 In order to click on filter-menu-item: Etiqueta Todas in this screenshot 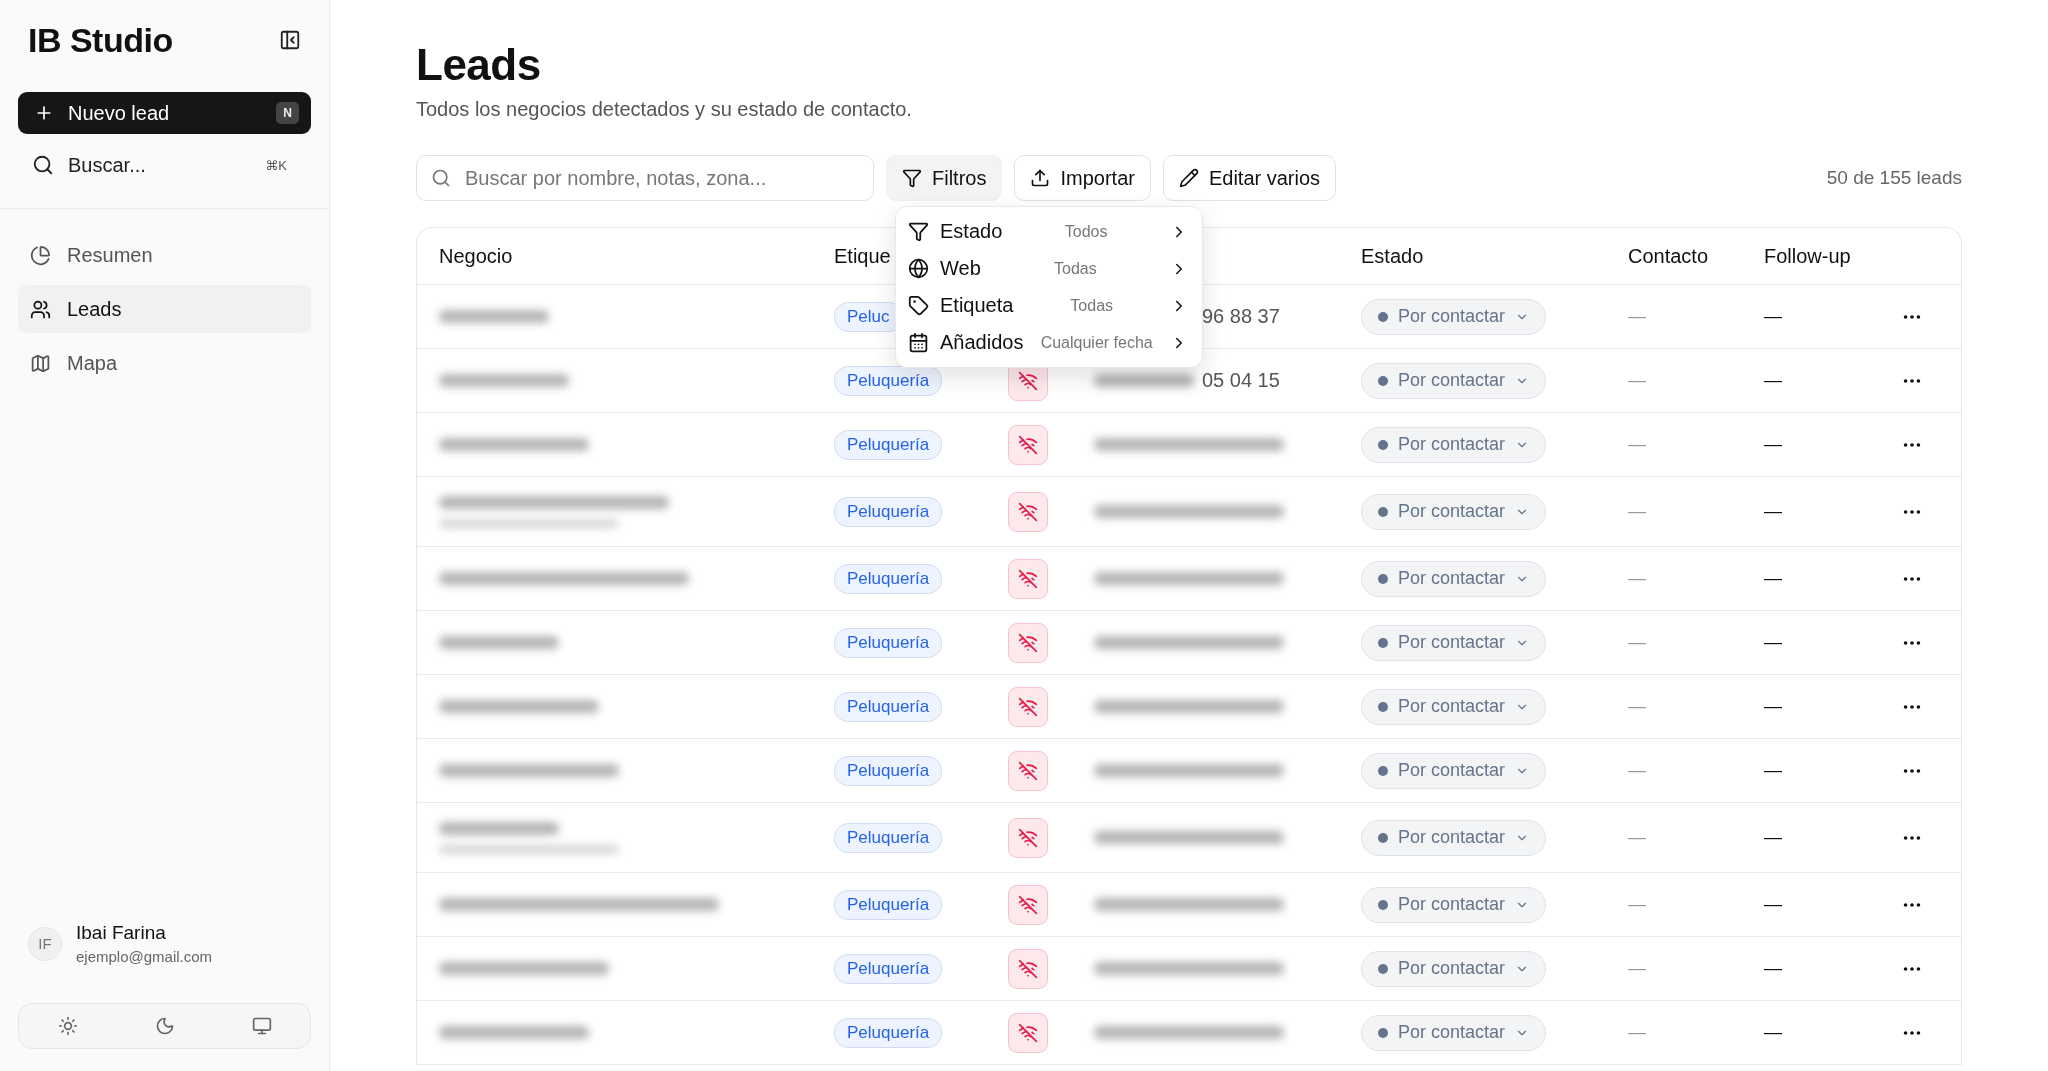, I will do `click(1049, 305)`.